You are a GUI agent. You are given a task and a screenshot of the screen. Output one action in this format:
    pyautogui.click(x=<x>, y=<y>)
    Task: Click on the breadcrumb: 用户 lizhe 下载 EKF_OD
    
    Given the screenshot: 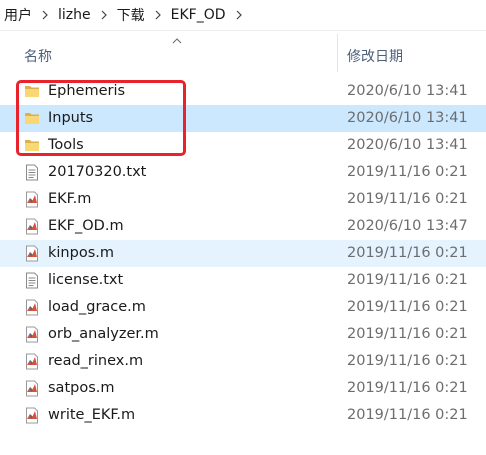 What is the action you would take?
    pyautogui.click(x=243, y=15)
    